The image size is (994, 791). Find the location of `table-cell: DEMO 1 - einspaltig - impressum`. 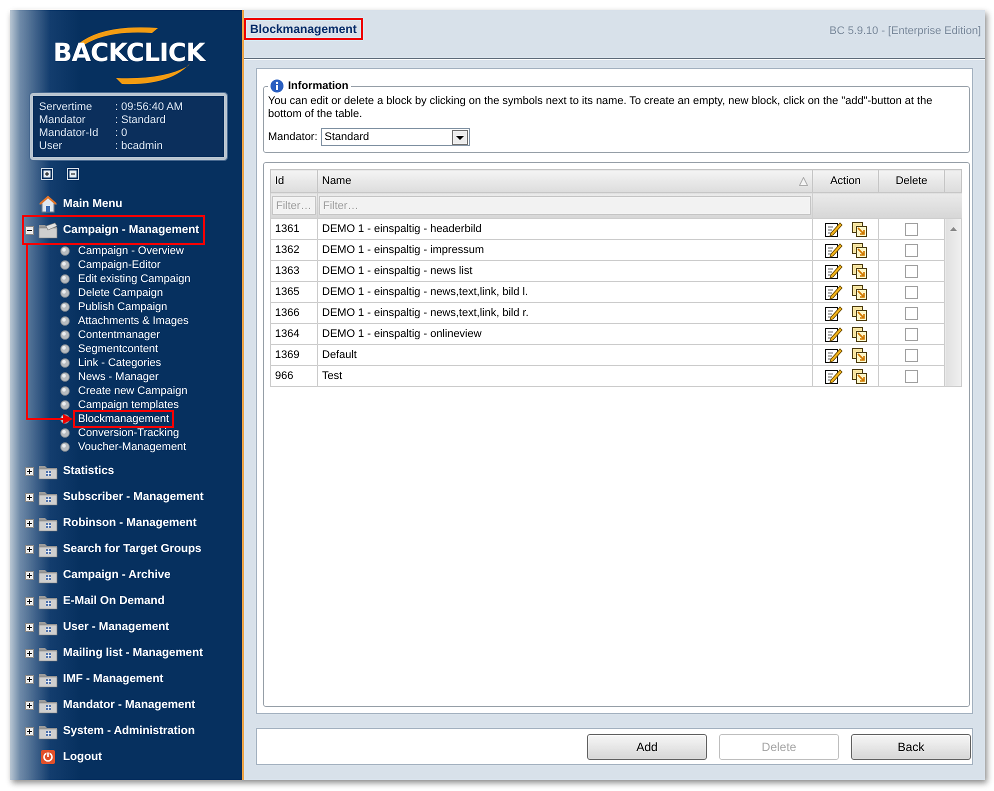

table-cell: DEMO 1 - einspaltig - impressum is located at coordinates (565, 250).